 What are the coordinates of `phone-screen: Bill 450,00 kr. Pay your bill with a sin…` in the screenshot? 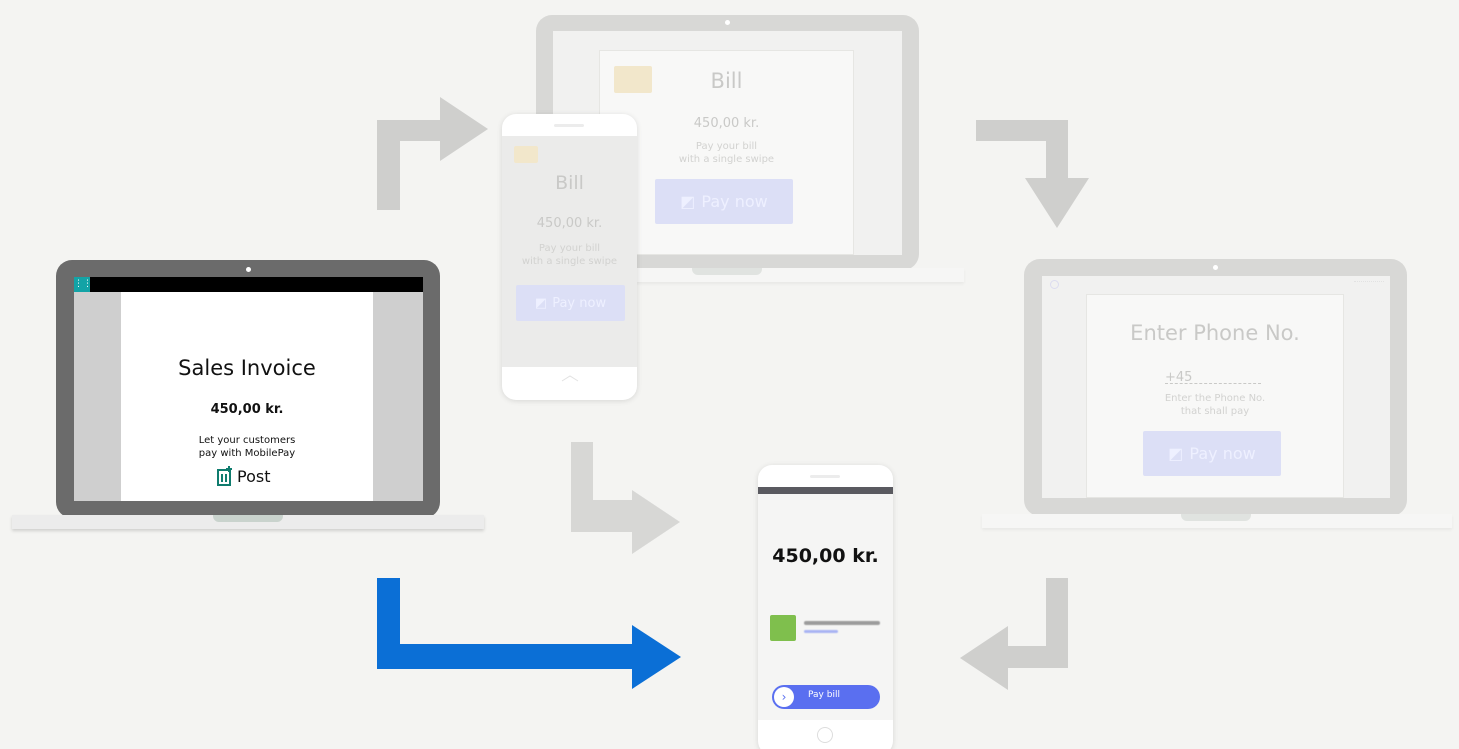 It's located at (569, 251).